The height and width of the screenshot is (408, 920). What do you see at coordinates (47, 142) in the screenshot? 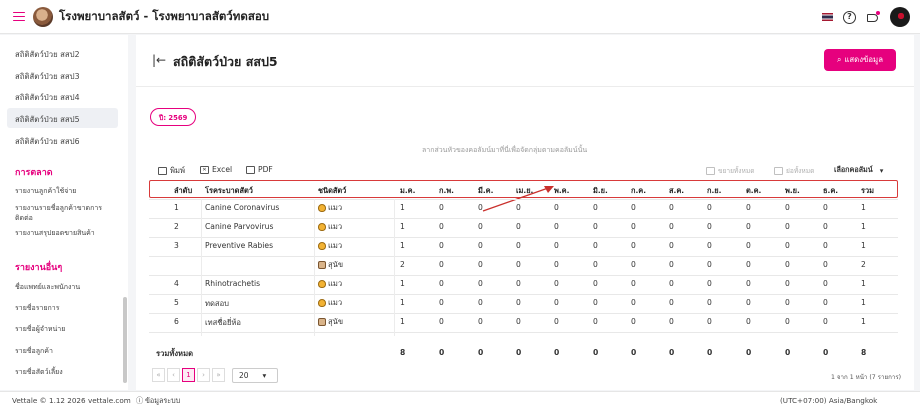
I see `sidebar-item-sp6: สถิติสัตว์ป่วย สสป6` at bounding box center [47, 142].